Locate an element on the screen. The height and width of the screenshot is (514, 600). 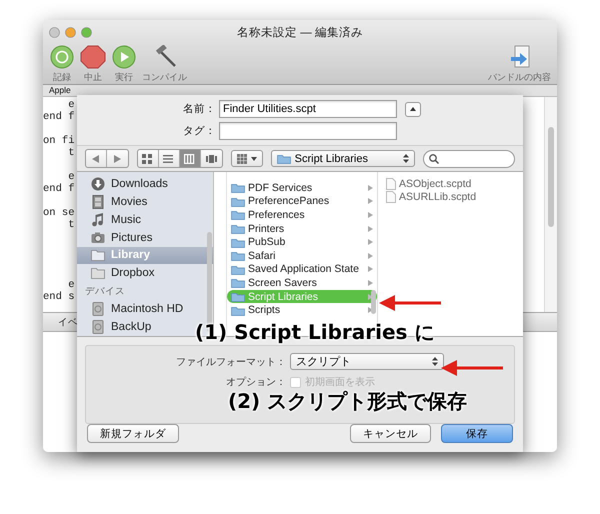
hard-drive-icon is located at coordinates (98, 309).